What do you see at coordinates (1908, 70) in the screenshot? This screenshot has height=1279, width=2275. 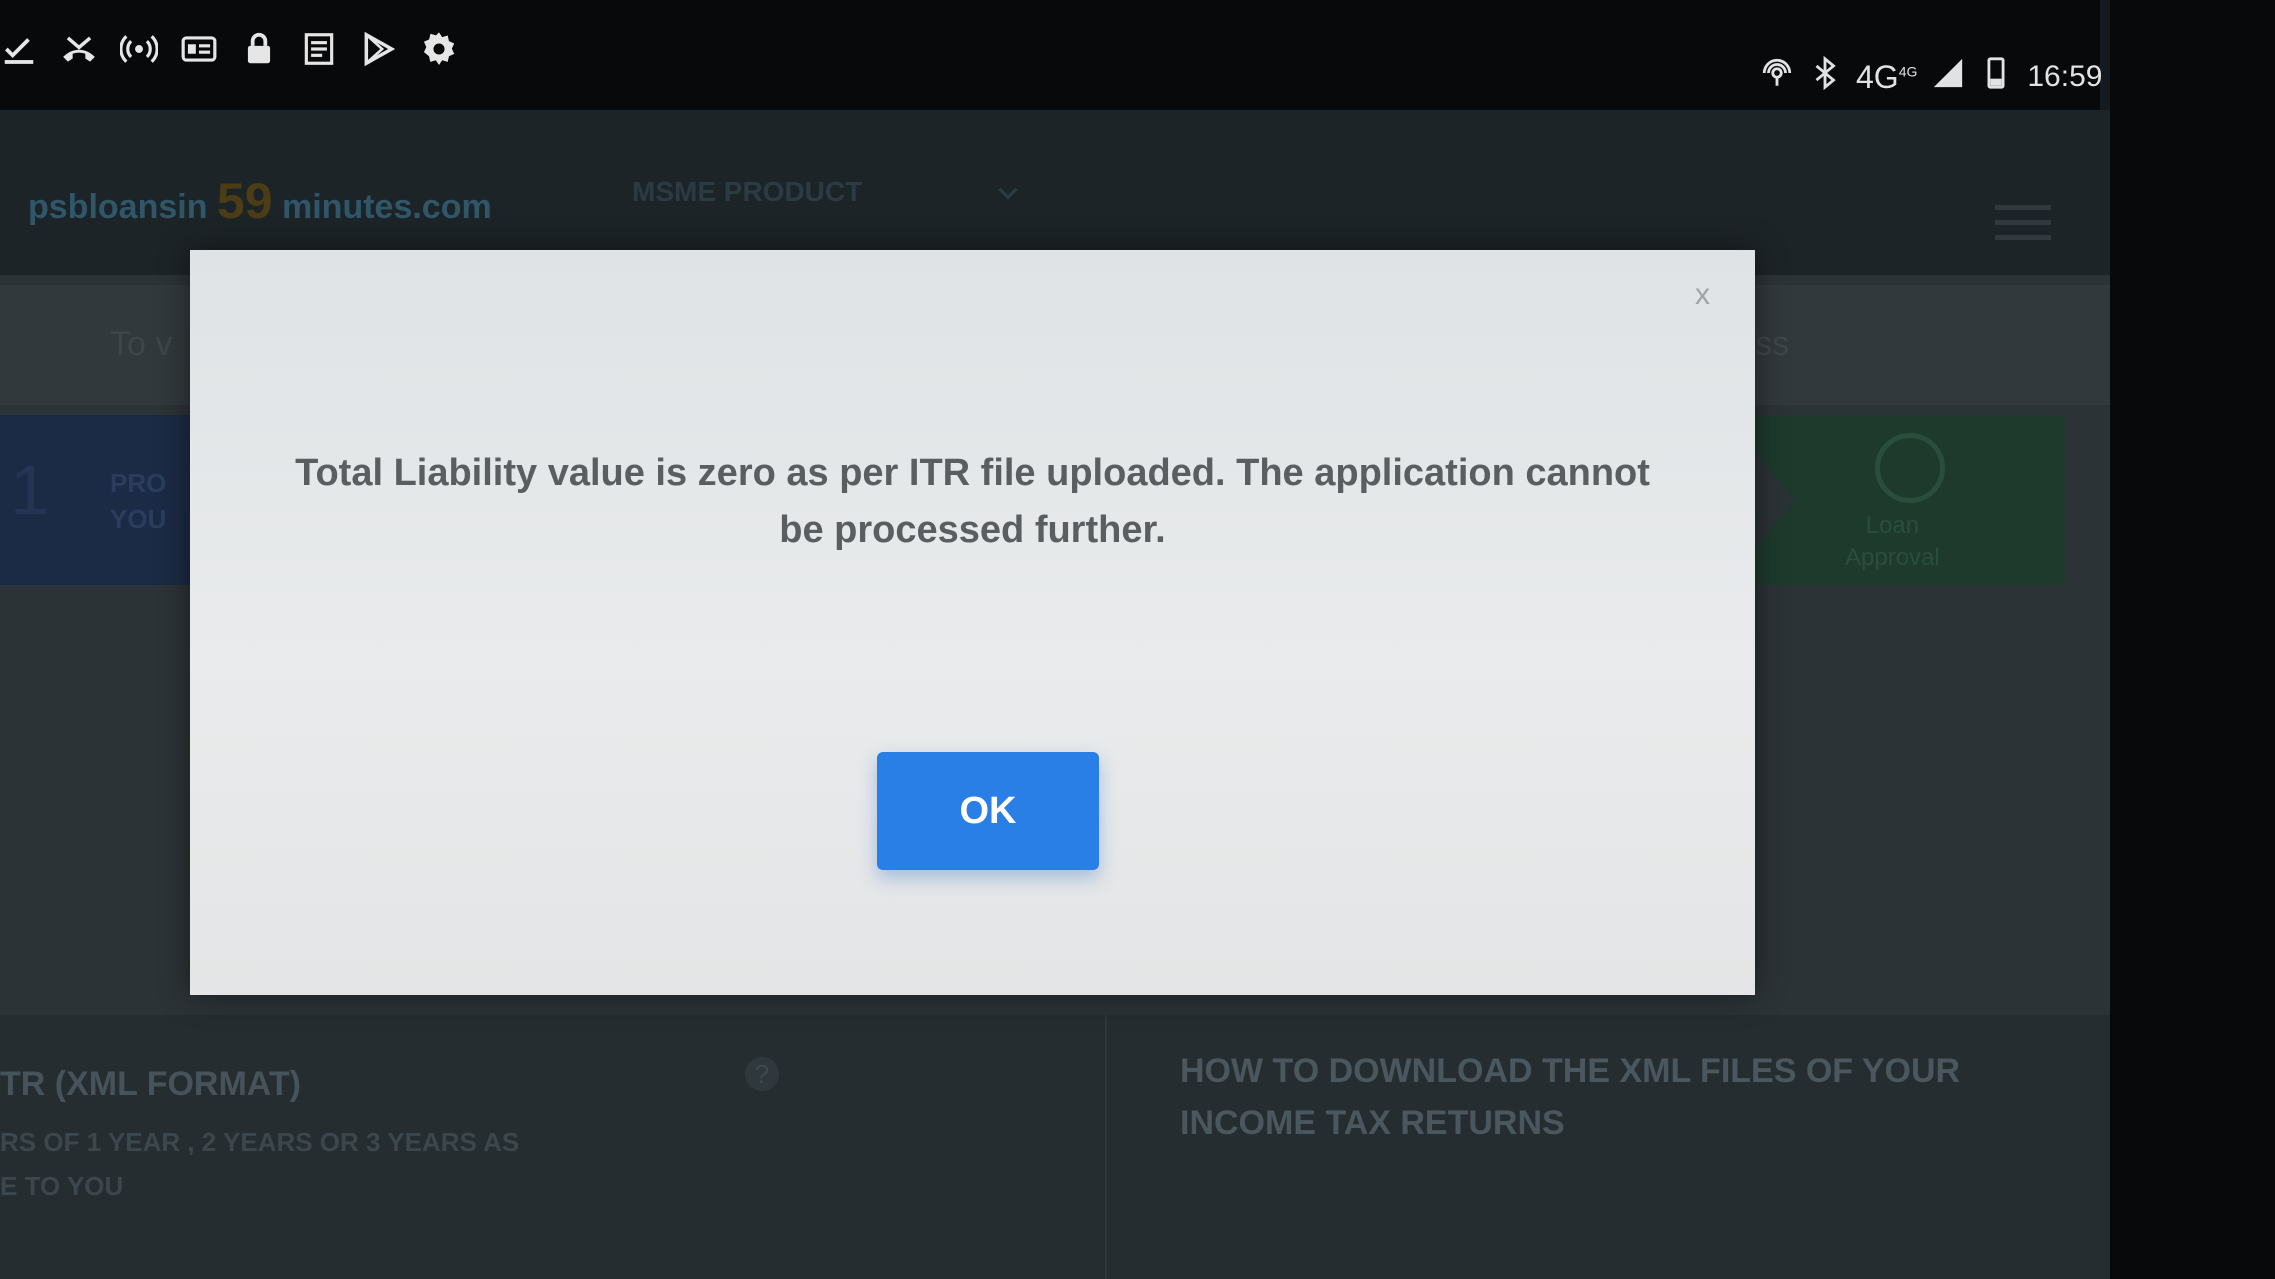 I see `network-sup-label: 4G` at bounding box center [1908, 70].